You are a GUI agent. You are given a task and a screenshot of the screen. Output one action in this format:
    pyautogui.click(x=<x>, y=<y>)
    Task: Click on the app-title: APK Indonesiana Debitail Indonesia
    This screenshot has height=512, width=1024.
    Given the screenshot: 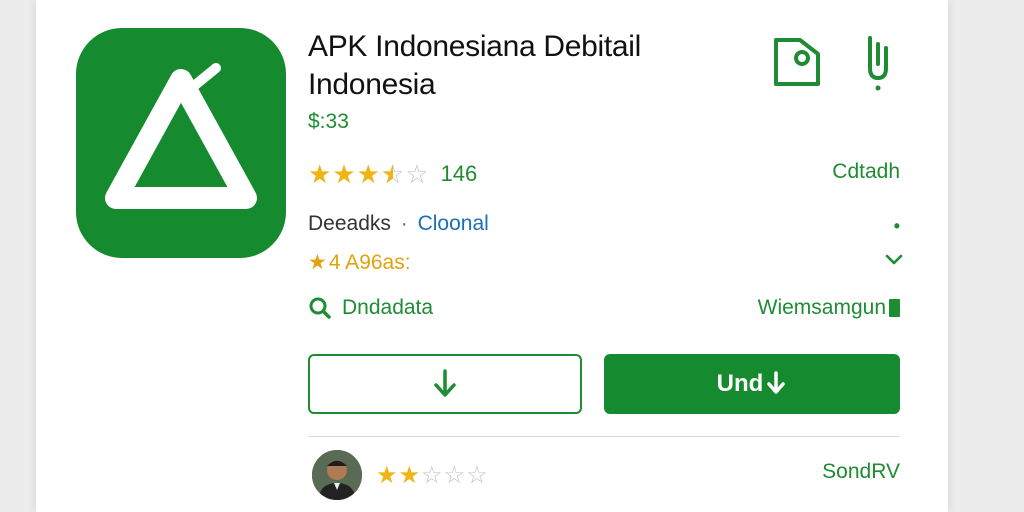 What is the action you would take?
    pyautogui.click(x=475, y=65)
    